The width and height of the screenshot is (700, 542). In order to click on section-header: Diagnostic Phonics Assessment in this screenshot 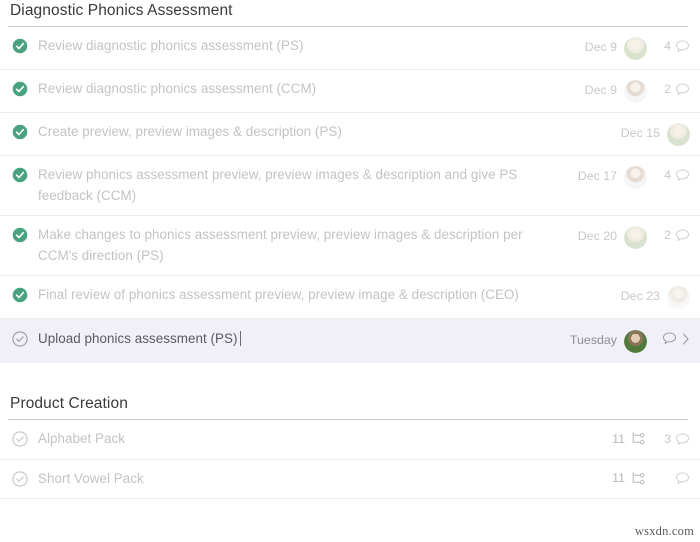, I will do `click(350, 13)`.